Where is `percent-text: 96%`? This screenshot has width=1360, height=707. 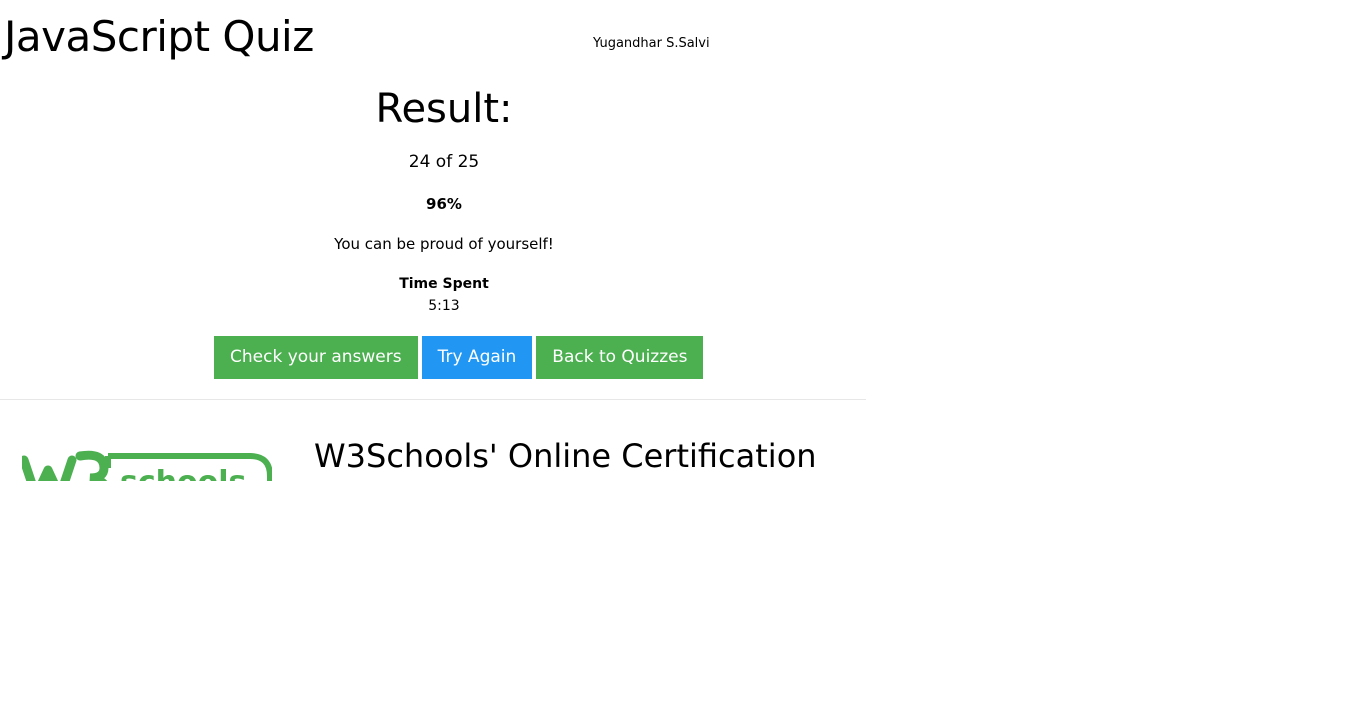 percent-text: 96% is located at coordinates (444, 204).